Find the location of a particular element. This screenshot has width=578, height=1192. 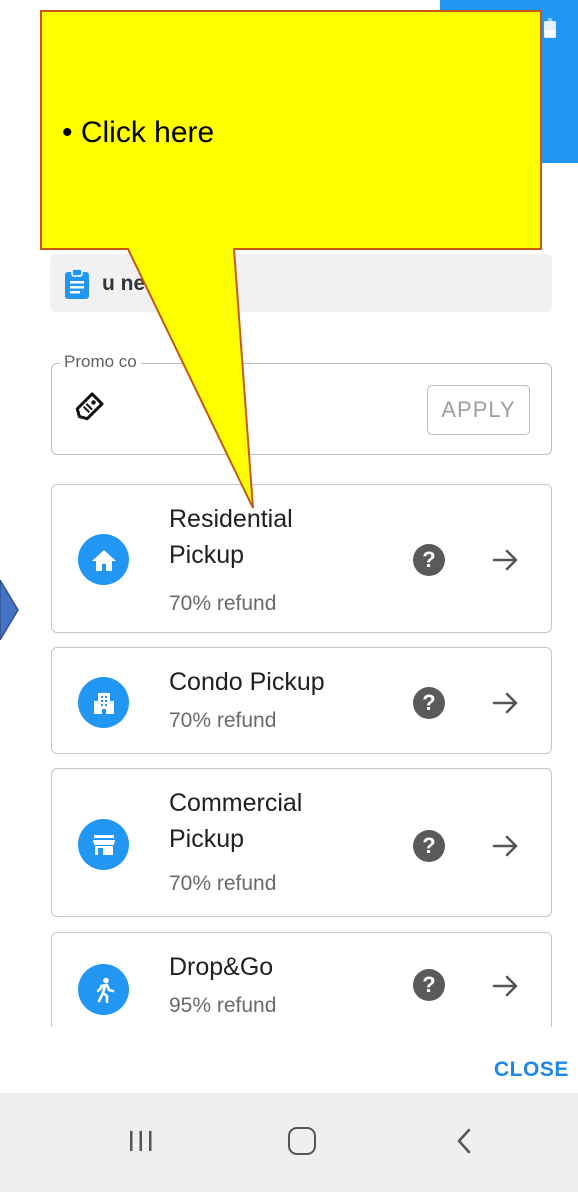

service-option-dropgo: Drop&Go 95% refund ? is located at coordinates (301, 979).